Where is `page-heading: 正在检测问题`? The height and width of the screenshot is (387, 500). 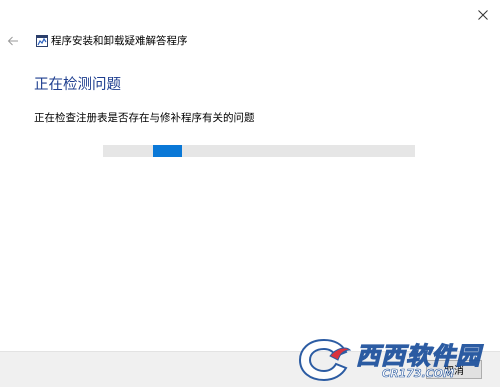
page-heading: 正在检测问题 is located at coordinates (77, 85).